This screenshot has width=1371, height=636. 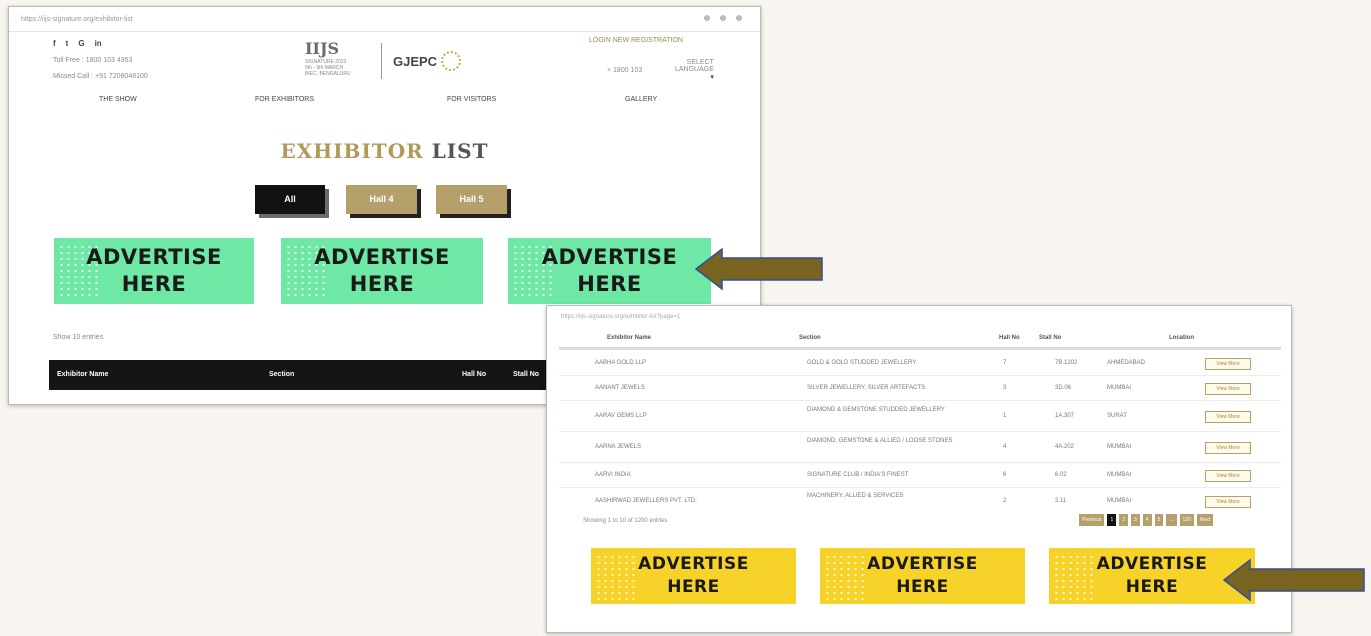 What do you see at coordinates (54, 43) in the screenshot?
I see `facebook-icon: f` at bounding box center [54, 43].